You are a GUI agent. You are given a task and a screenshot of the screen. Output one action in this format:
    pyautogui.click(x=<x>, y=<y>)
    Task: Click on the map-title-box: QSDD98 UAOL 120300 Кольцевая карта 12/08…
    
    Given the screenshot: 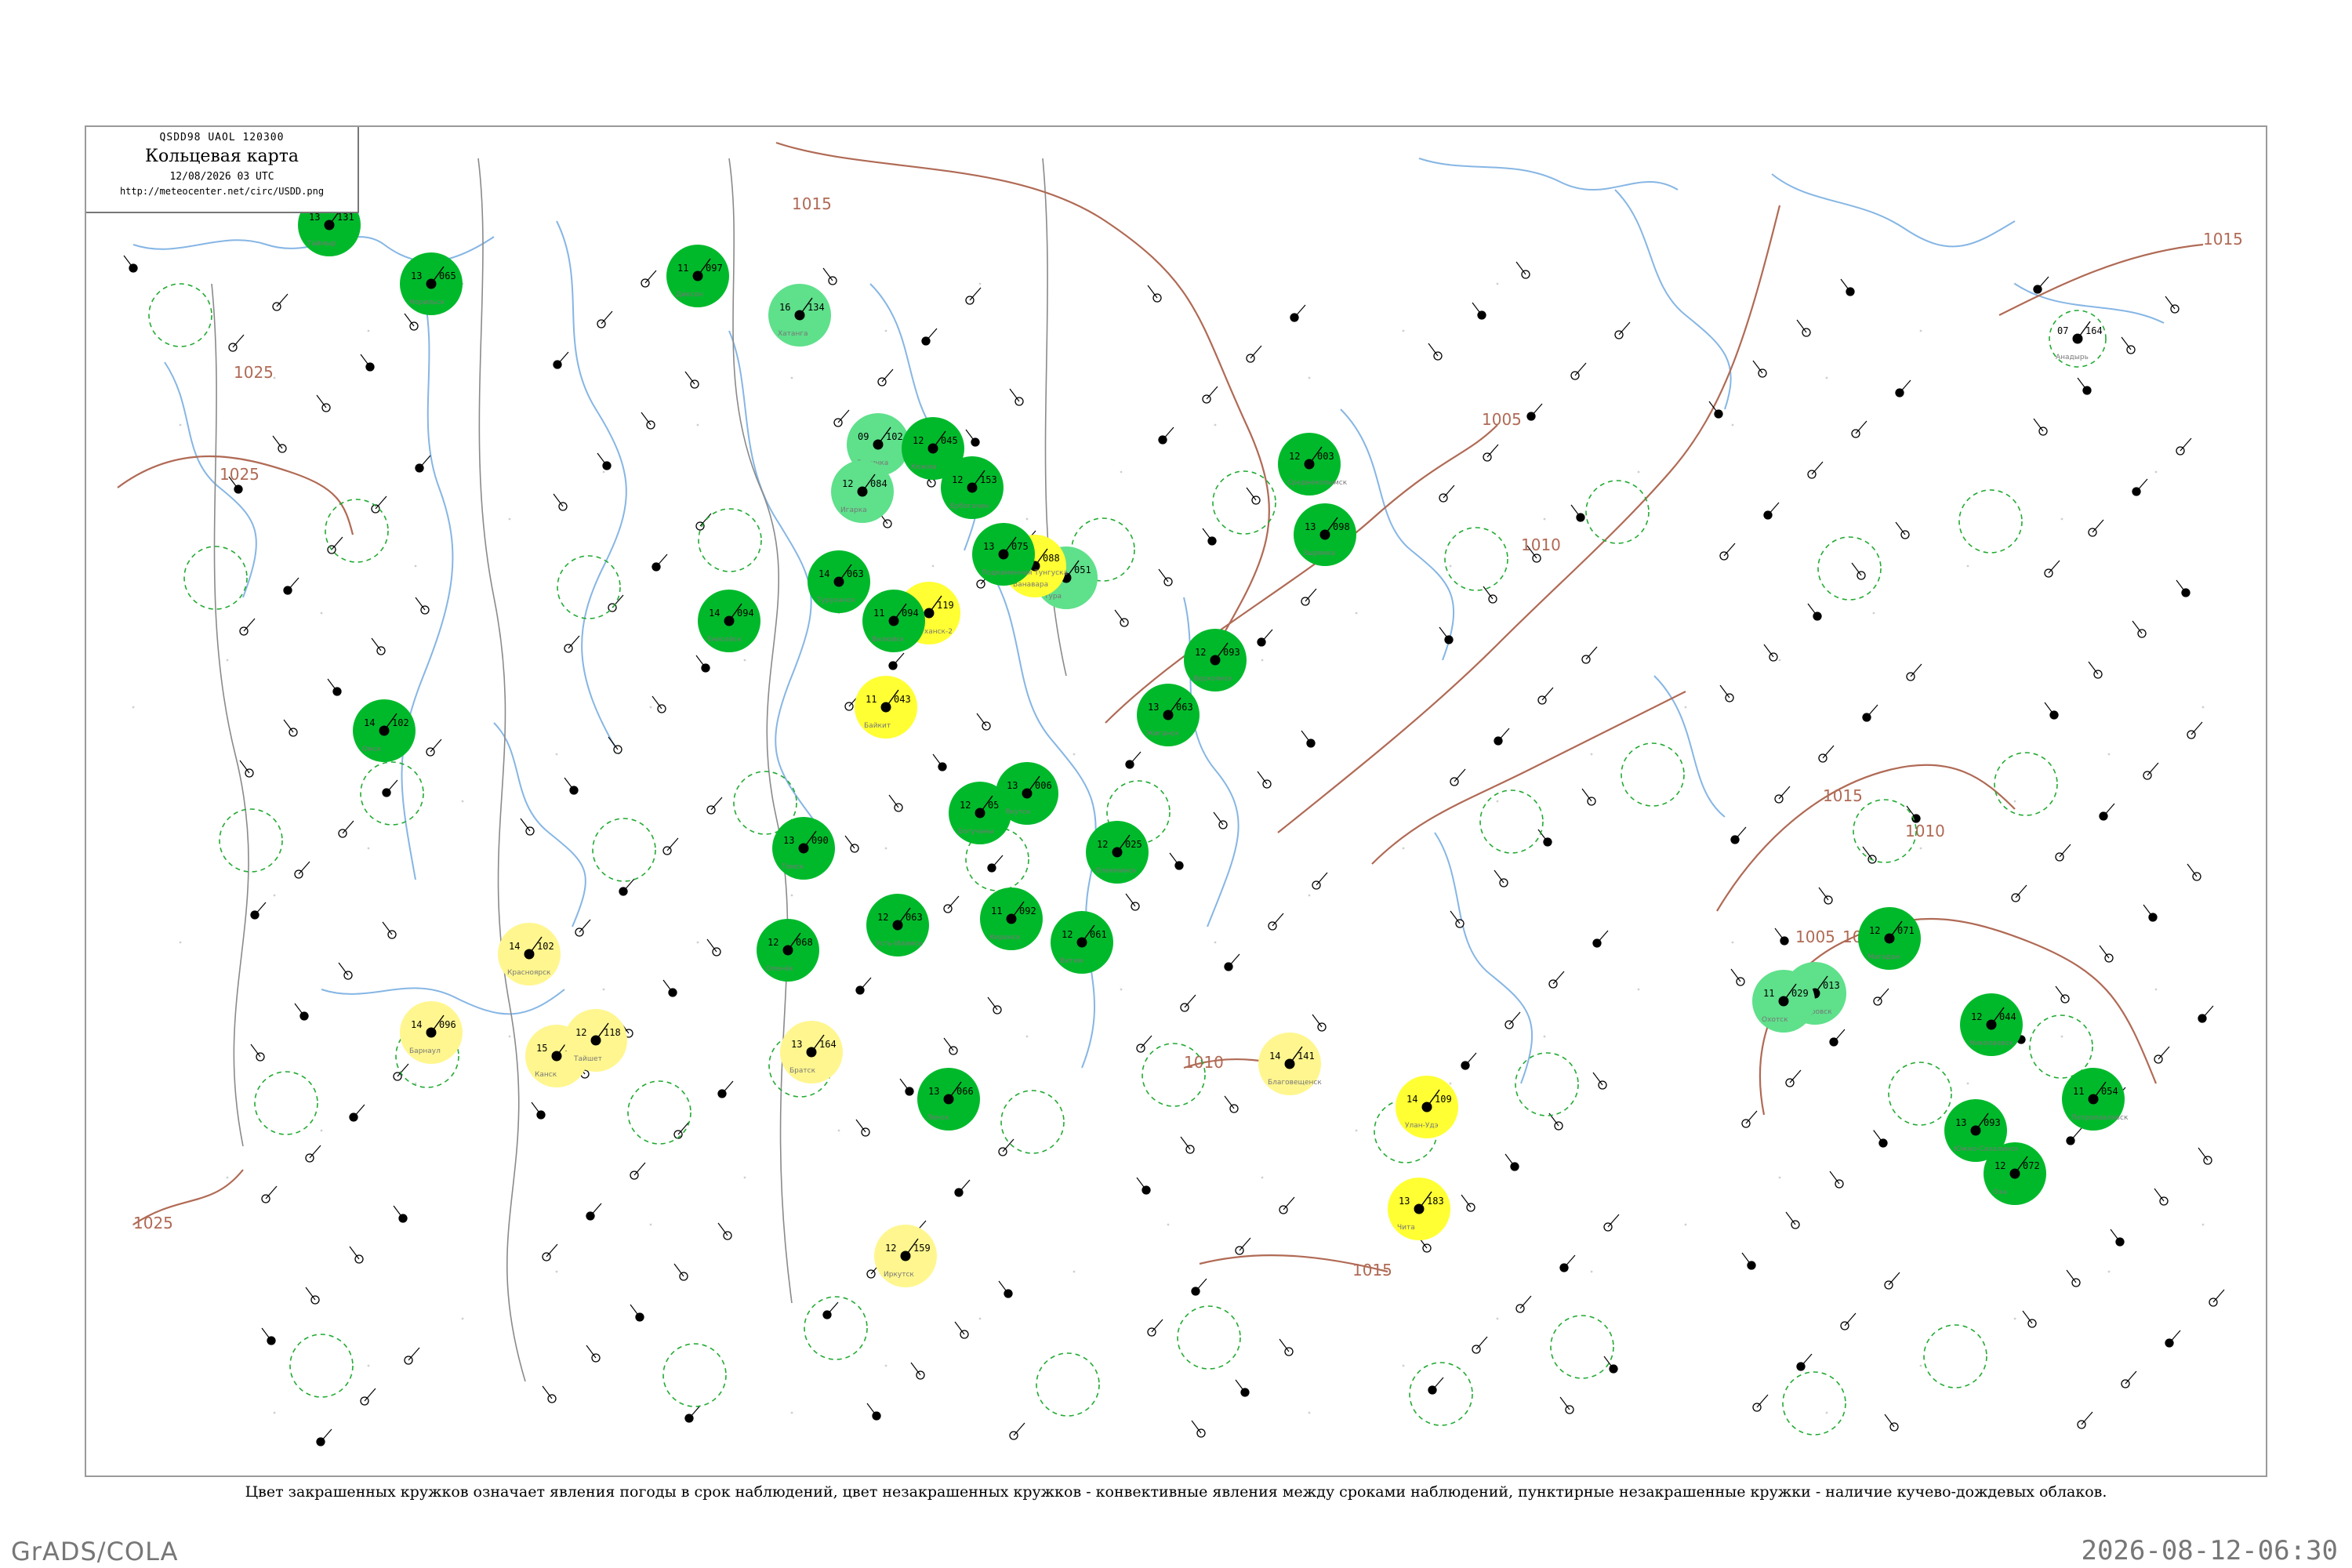 What is the action you would take?
    pyautogui.click(x=222, y=170)
    